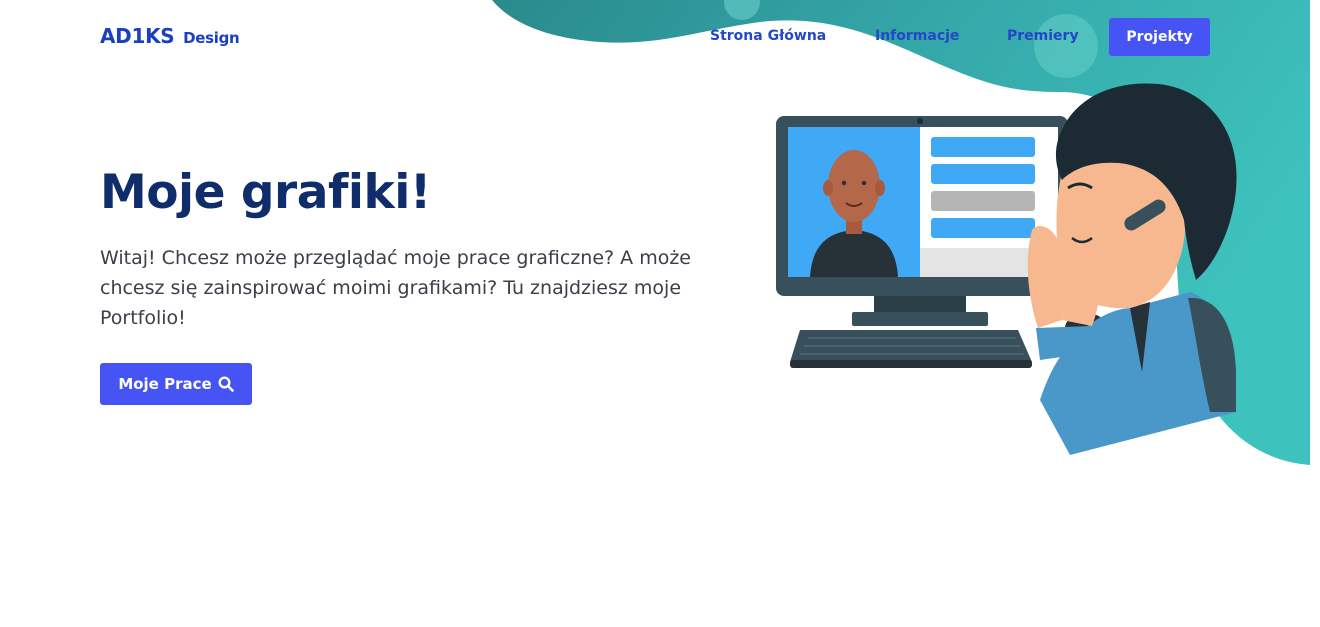 This screenshot has height=627, width=1320. Describe the element at coordinates (165, 384) in the screenshot. I see `my-works-button-label: Moje Prace` at that location.